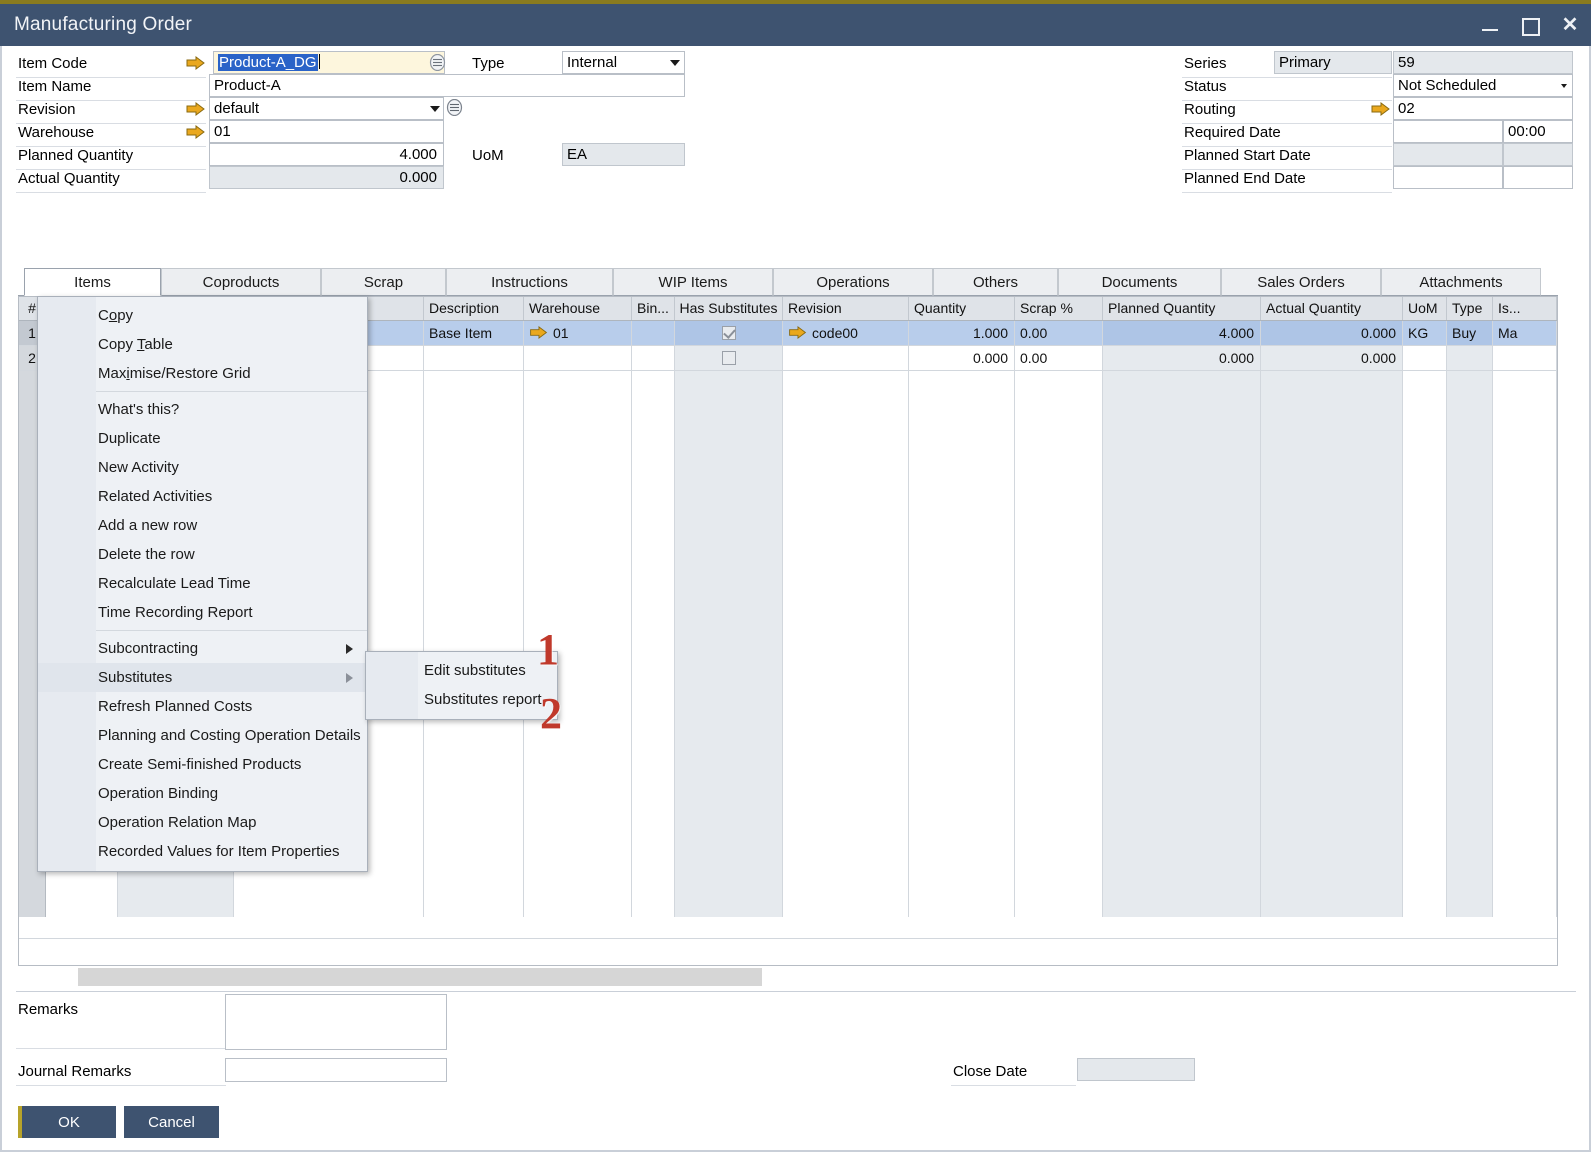 This screenshot has height=1152, width=1591. What do you see at coordinates (962, 358) in the screenshot?
I see `cell-qty: 0.000` at bounding box center [962, 358].